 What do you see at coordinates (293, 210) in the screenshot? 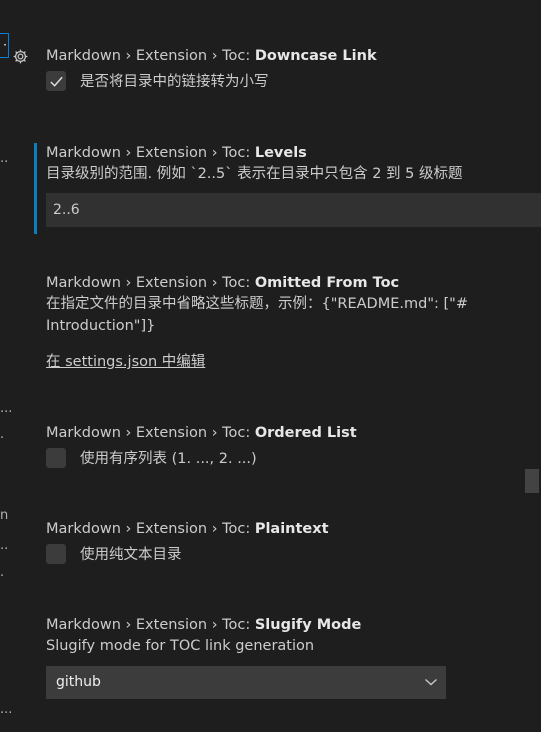
I see `levels-input: 2..6` at bounding box center [293, 210].